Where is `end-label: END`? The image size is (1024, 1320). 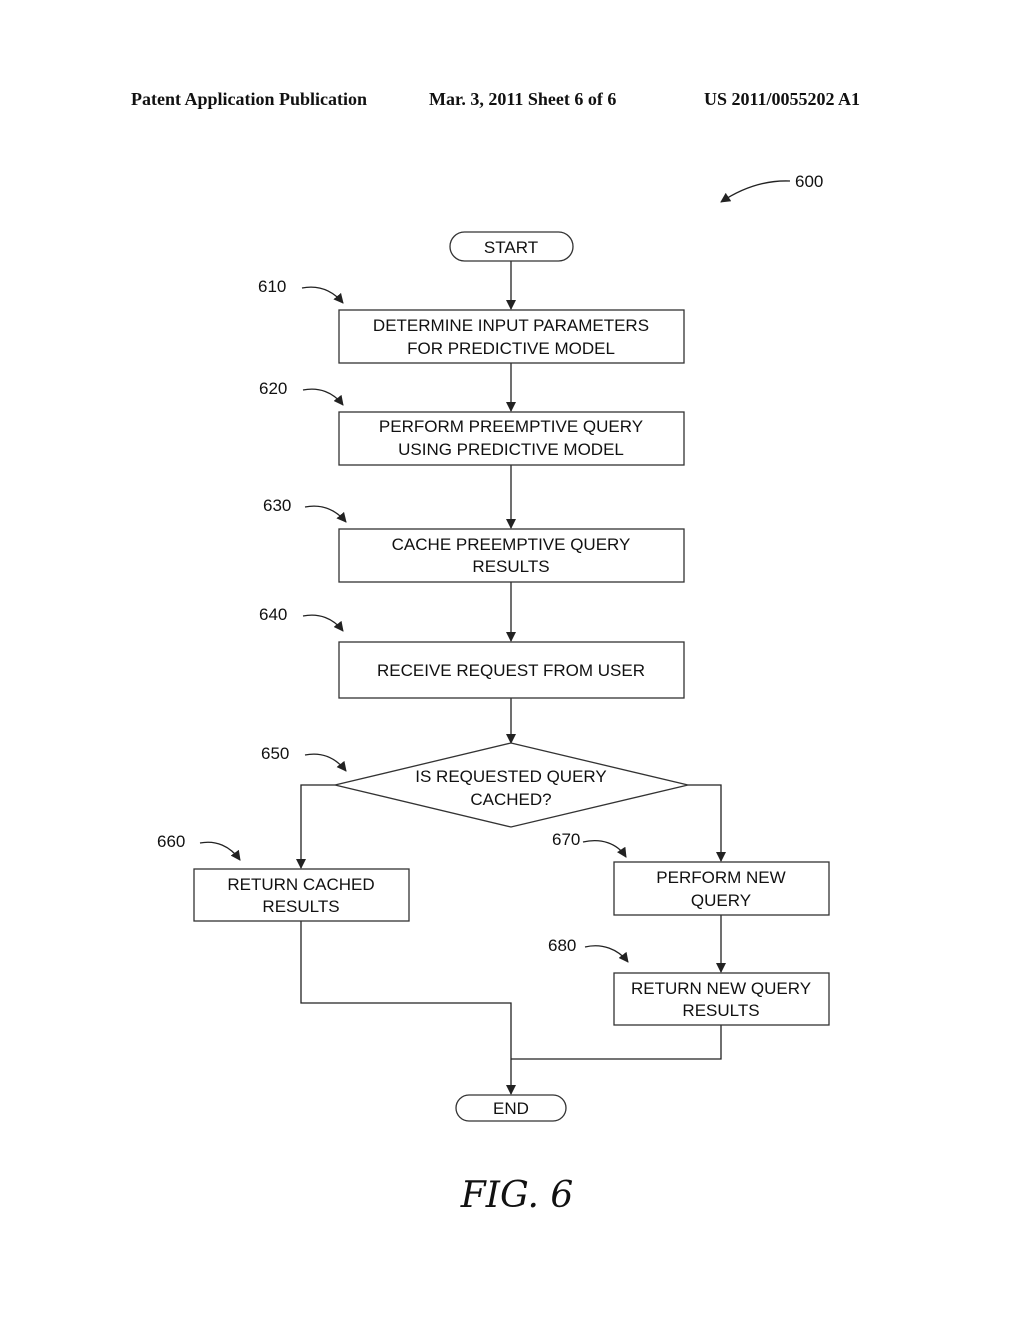 end-label: END is located at coordinates (511, 1108).